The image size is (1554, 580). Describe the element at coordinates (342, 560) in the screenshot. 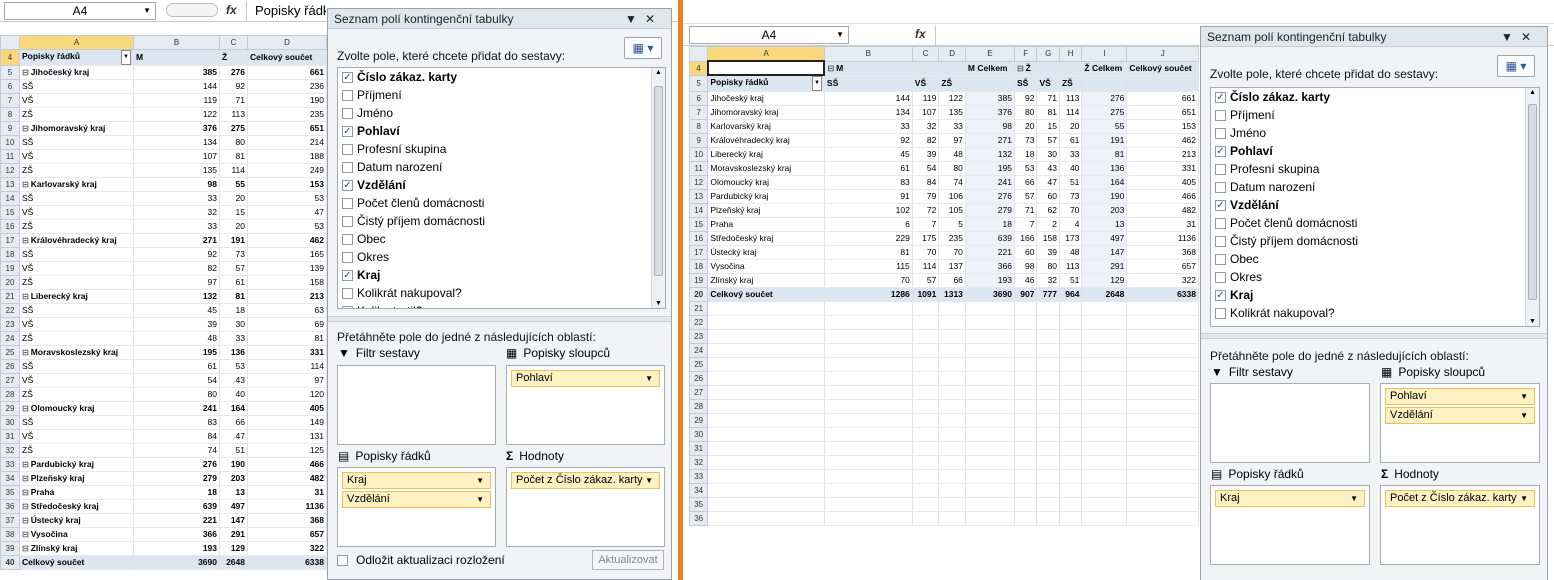

I see `defer-update-checkbox` at that location.